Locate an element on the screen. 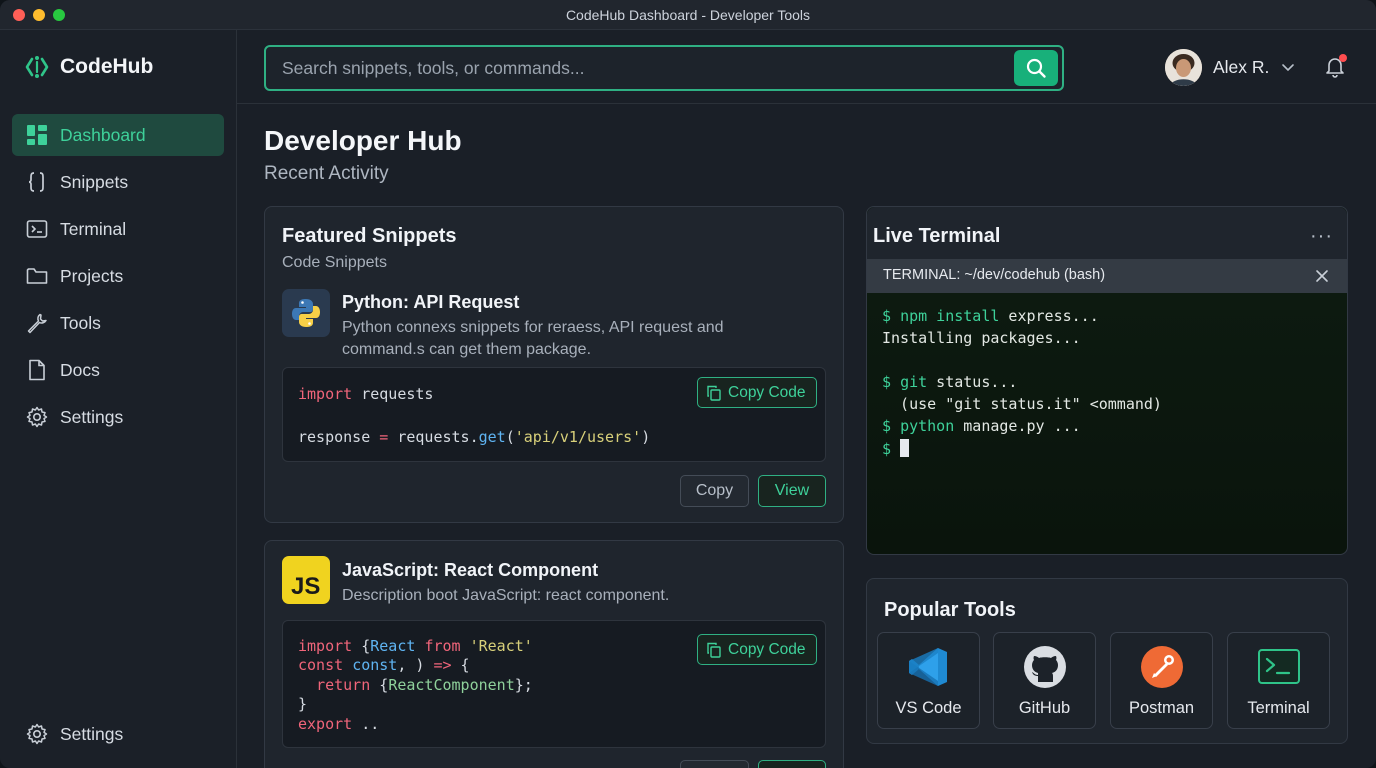 The width and height of the screenshot is (1376, 768). tool-label: Terminal is located at coordinates (1278, 708).